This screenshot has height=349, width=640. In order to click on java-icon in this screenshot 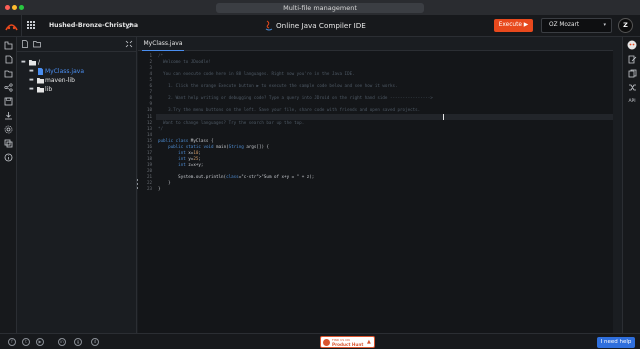, I will do `click(269, 25)`.